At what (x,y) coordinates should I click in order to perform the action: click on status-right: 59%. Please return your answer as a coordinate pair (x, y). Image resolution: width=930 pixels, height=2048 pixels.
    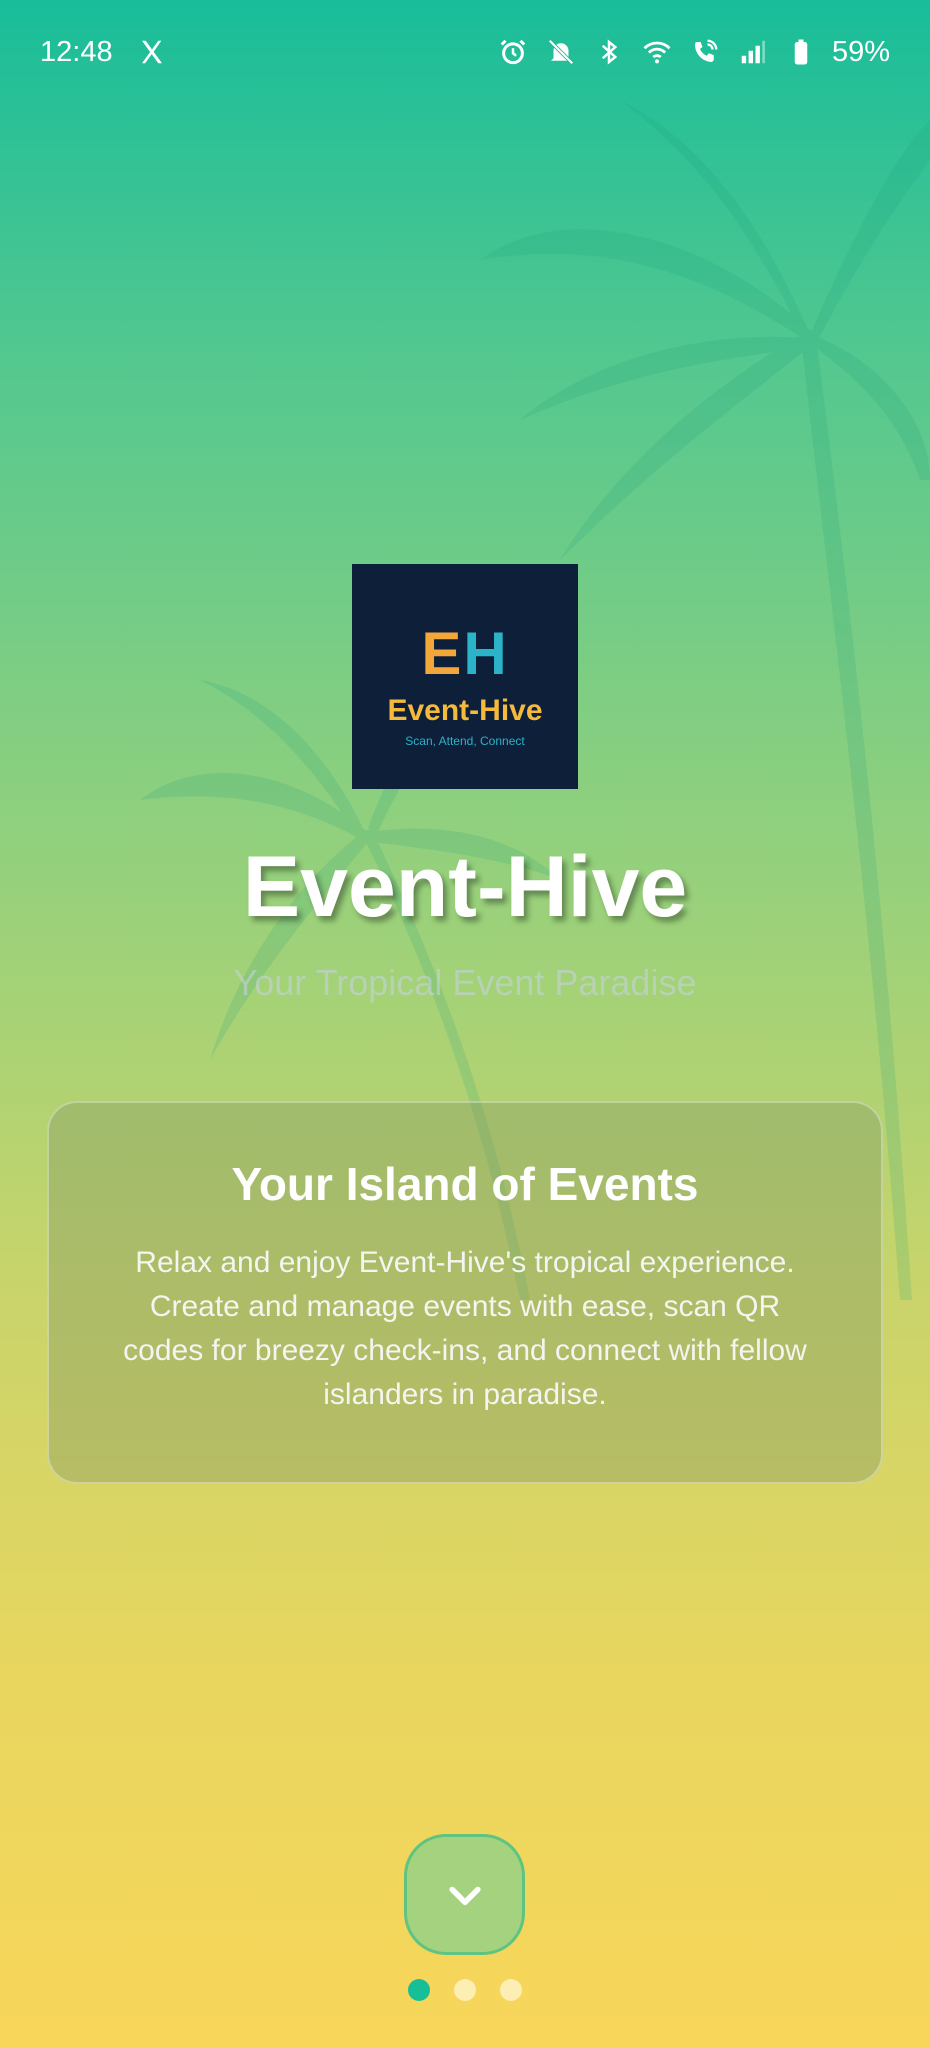
    Looking at the image, I should click on (693, 52).